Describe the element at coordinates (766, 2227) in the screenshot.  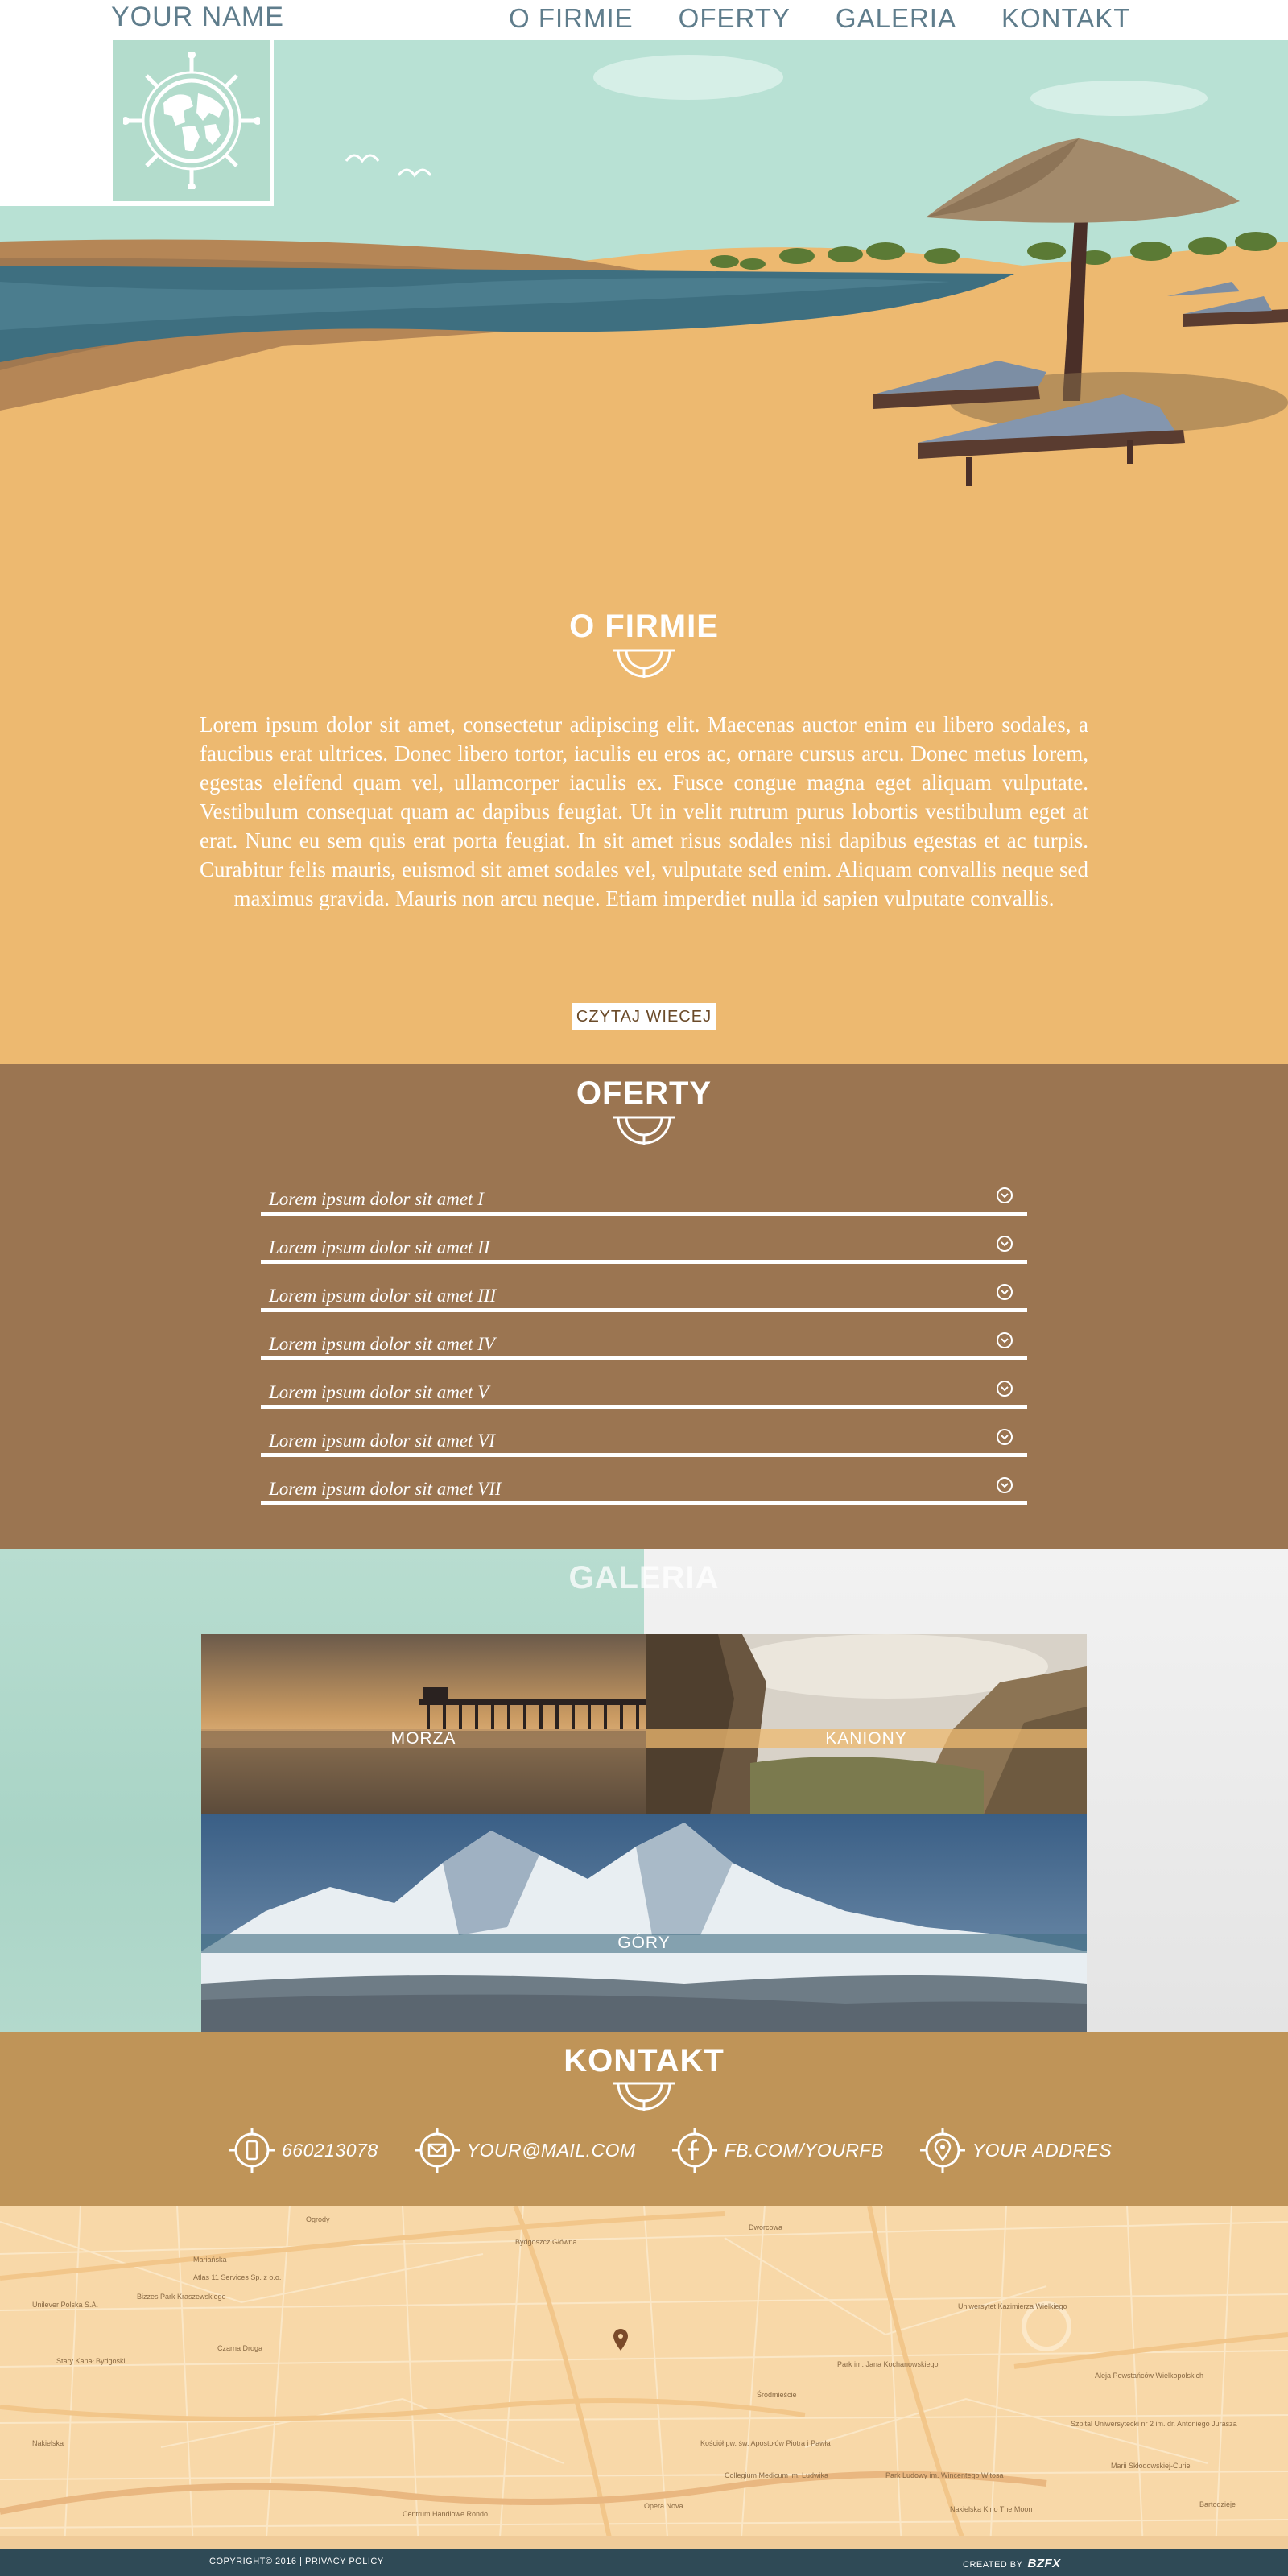
I see `map-label: Dworcowa` at that location.